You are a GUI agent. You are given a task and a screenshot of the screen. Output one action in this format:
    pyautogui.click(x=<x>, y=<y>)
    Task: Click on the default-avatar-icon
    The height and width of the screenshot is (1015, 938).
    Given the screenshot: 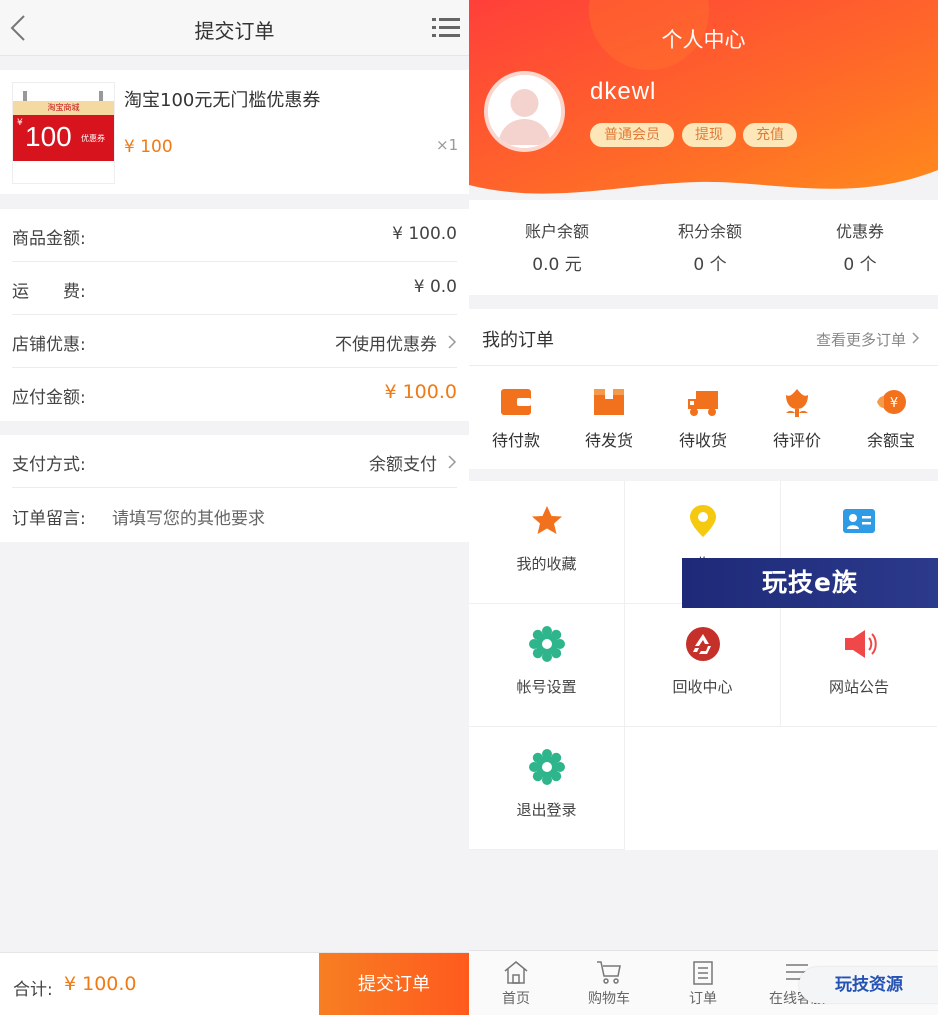 What is the action you would take?
    pyautogui.click(x=524, y=111)
    